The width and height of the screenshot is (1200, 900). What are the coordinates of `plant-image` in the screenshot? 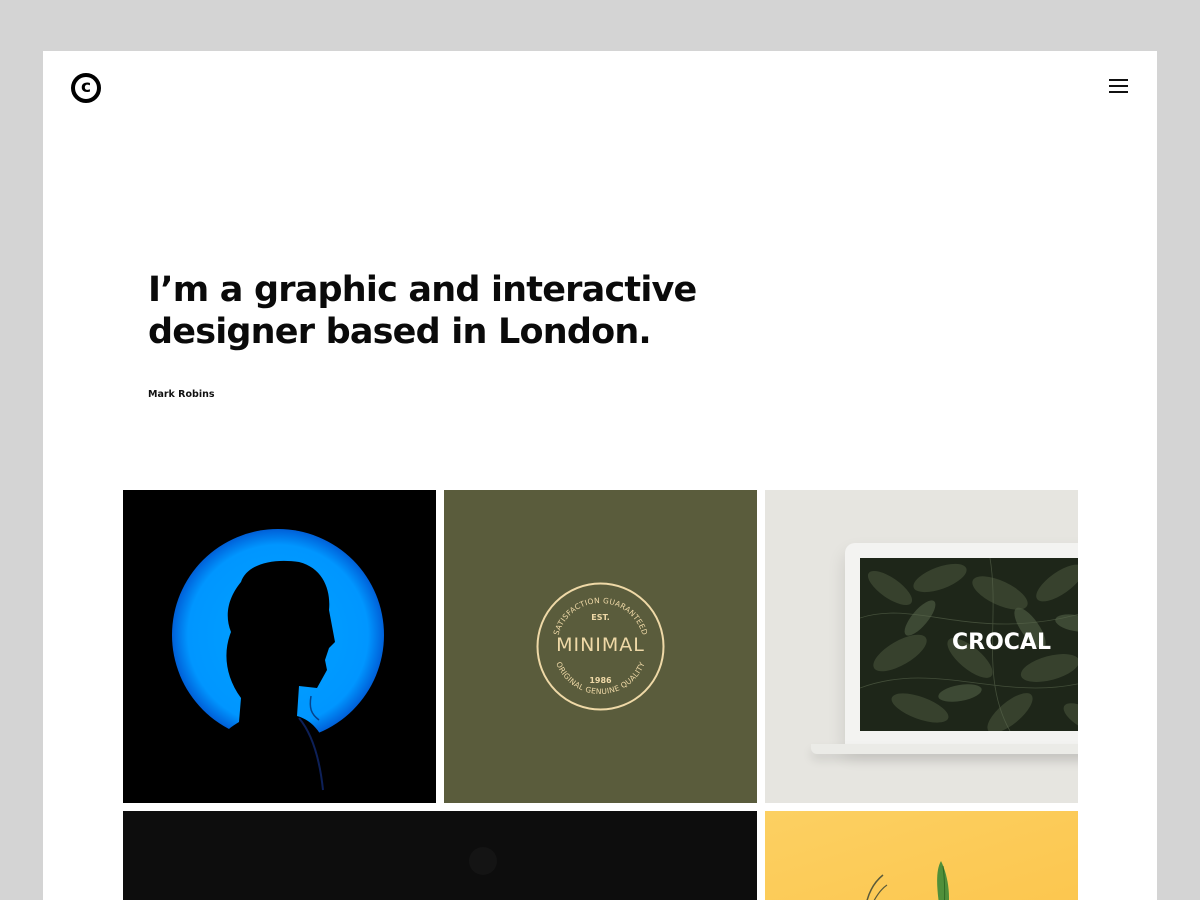 It's located at (921, 855).